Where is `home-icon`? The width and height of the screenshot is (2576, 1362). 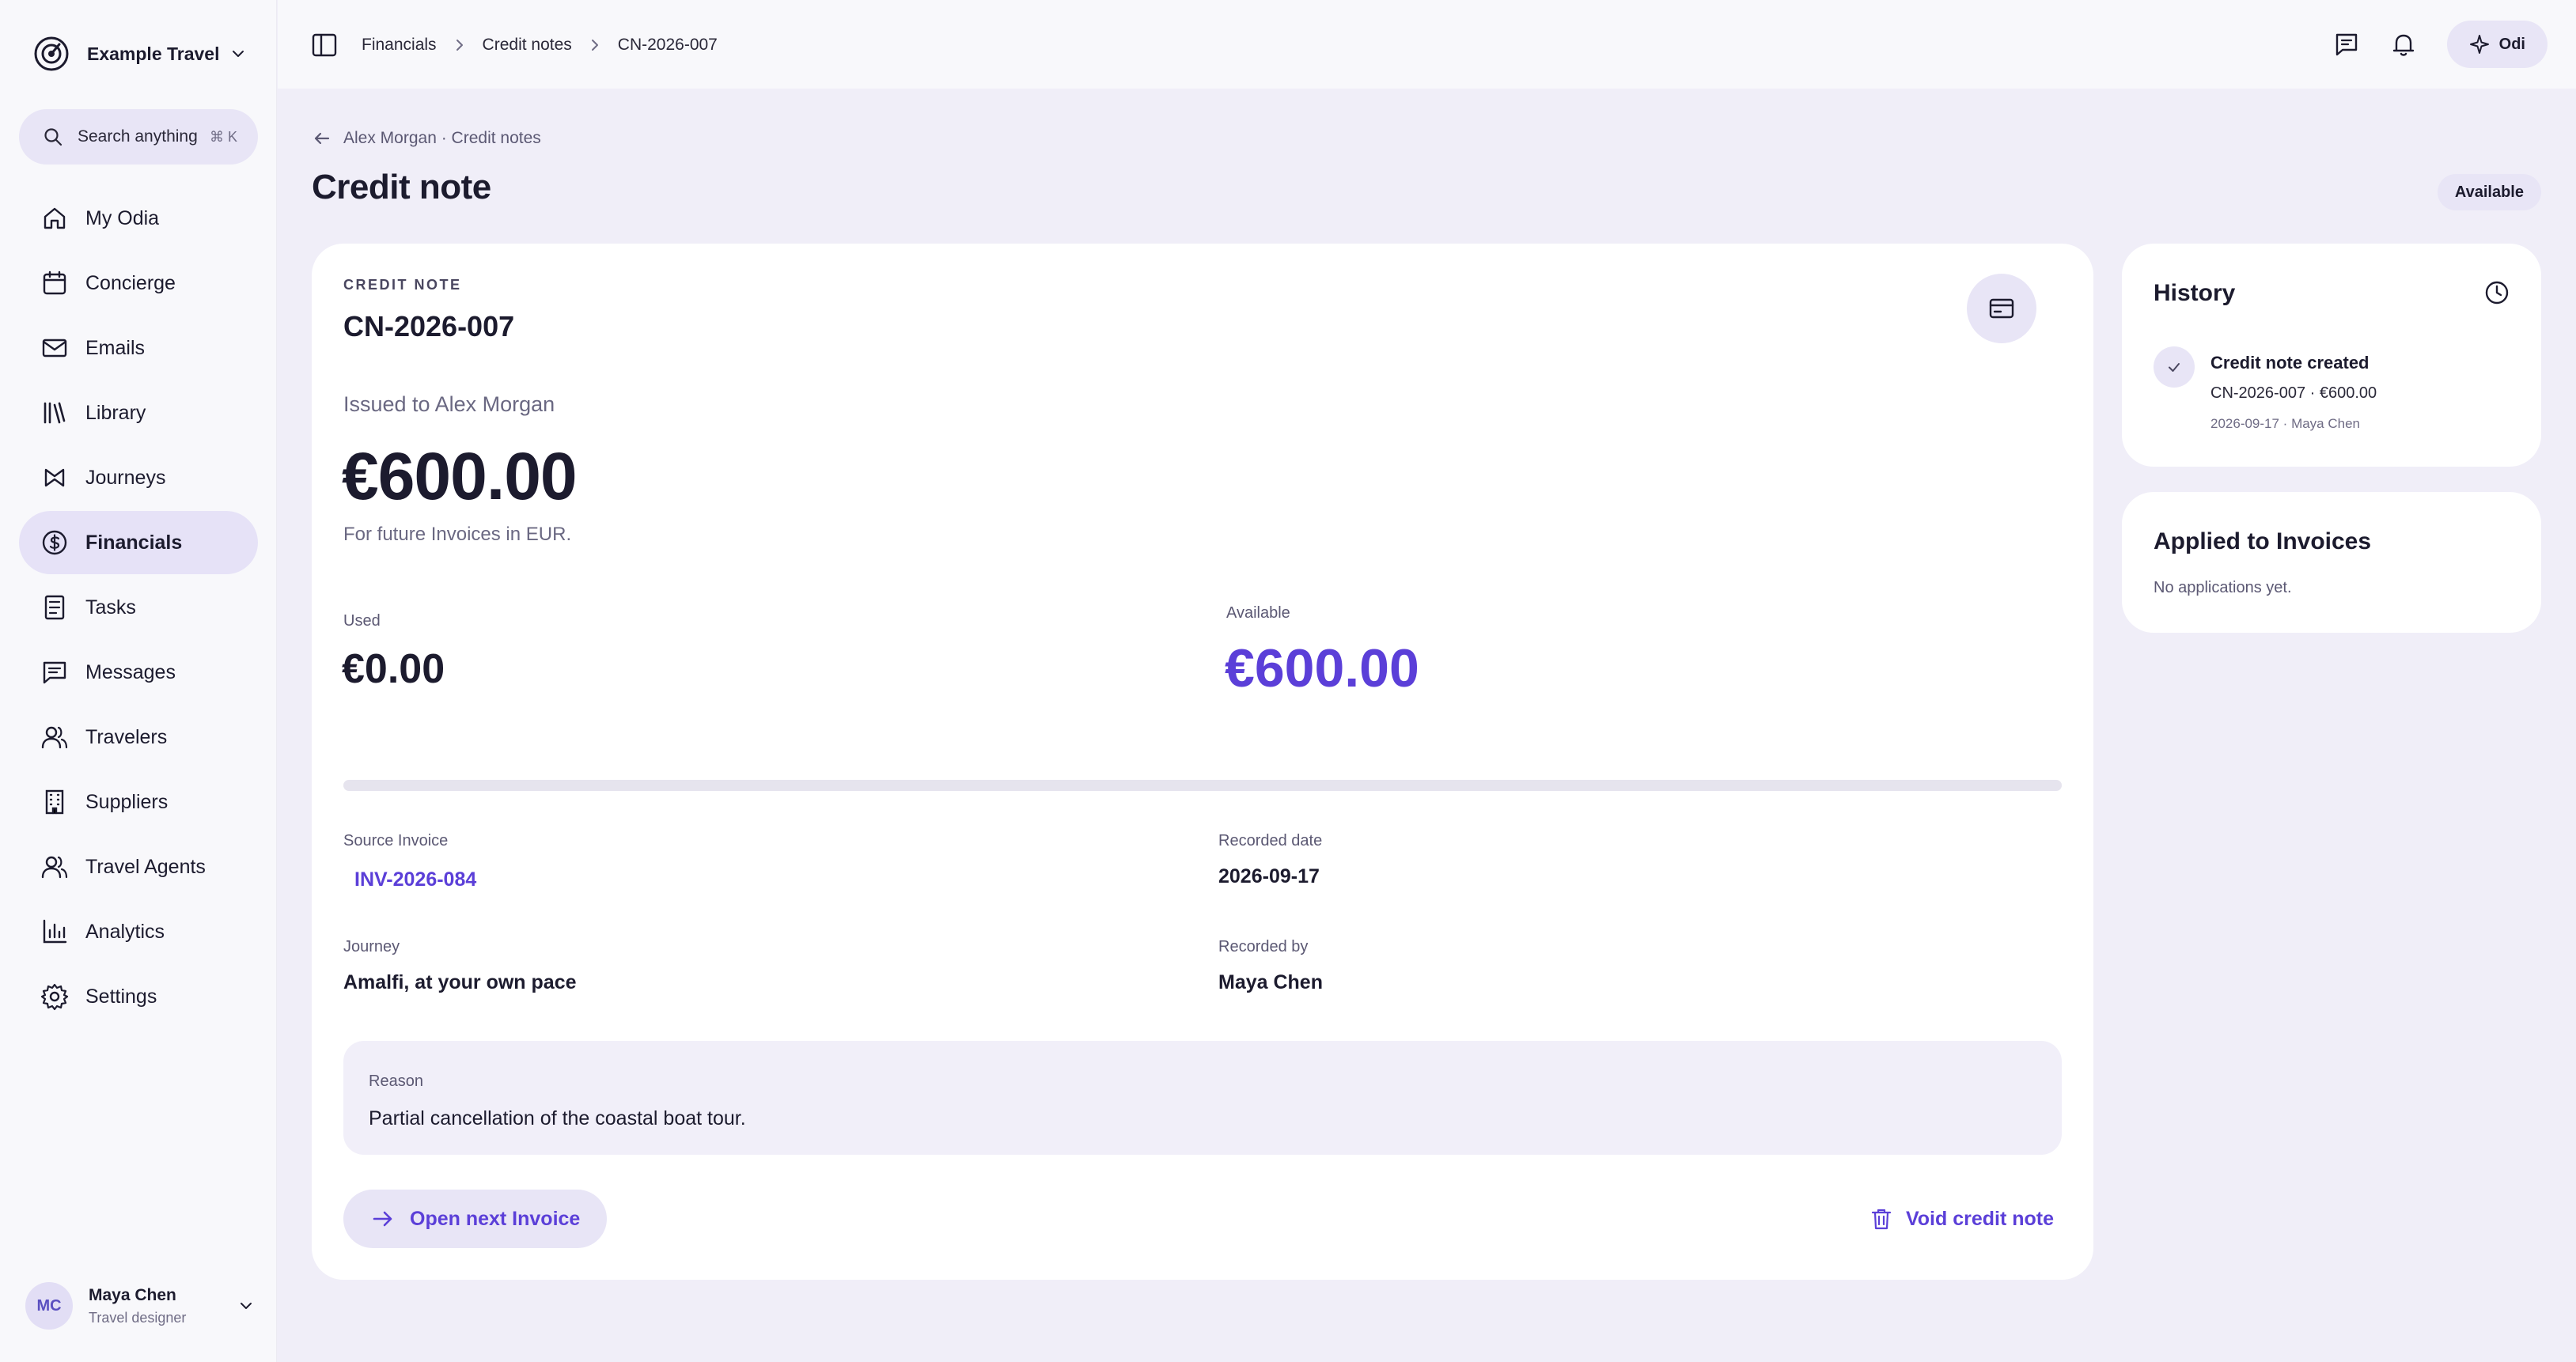
home-icon is located at coordinates (55, 218).